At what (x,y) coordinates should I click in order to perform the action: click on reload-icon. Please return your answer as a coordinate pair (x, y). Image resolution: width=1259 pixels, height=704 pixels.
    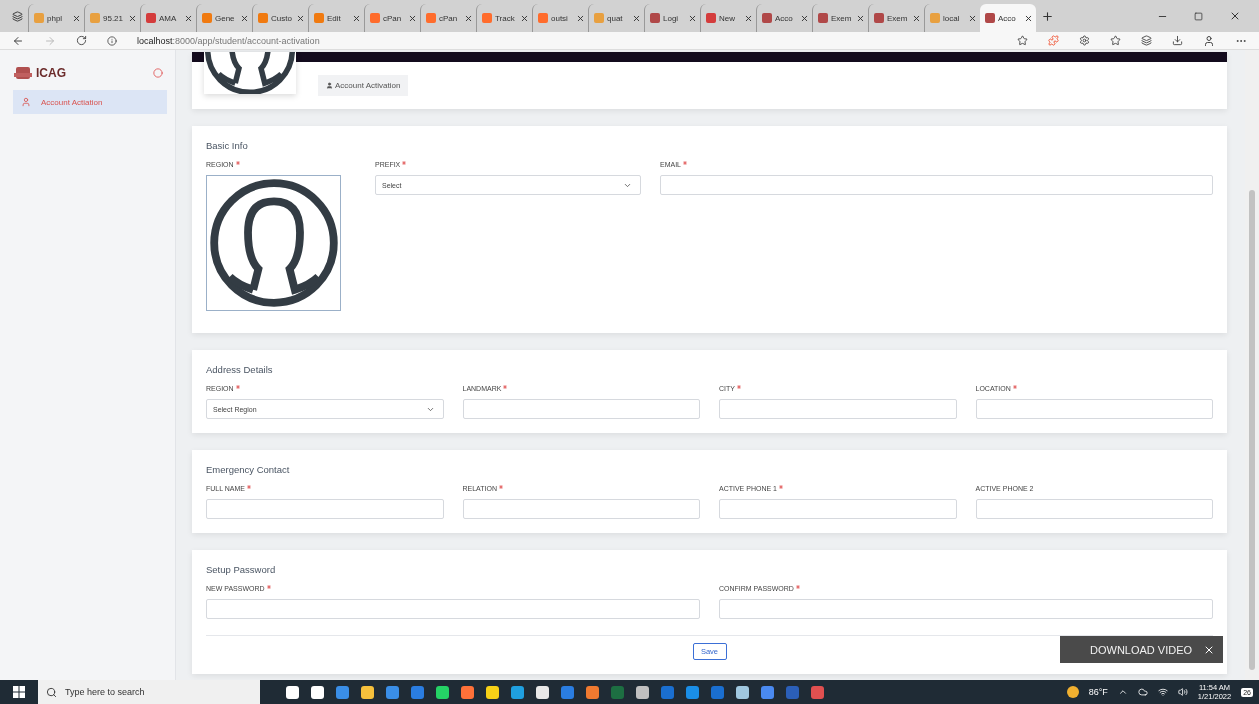
    Looking at the image, I should click on (81, 40).